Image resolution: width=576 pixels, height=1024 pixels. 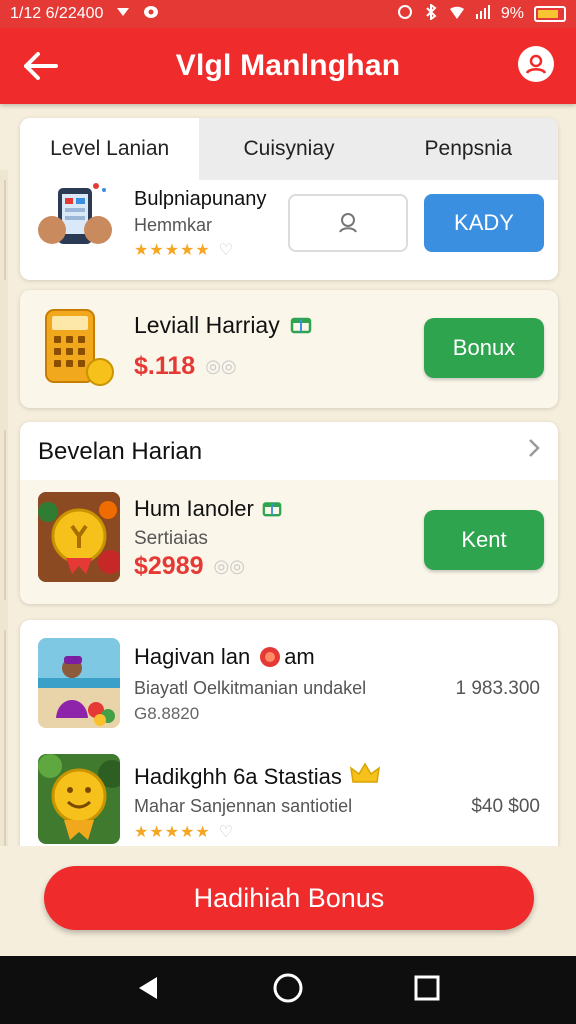 I want to click on level-price-row: $.118 ◎◎, so click(x=185, y=366).